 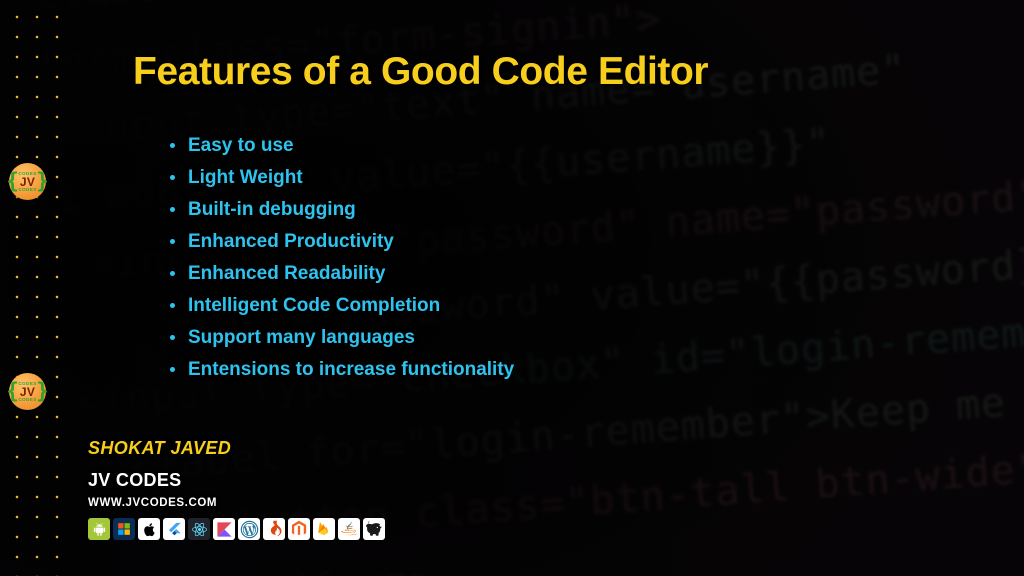 I want to click on list-item: Light Weight, so click(x=342, y=177).